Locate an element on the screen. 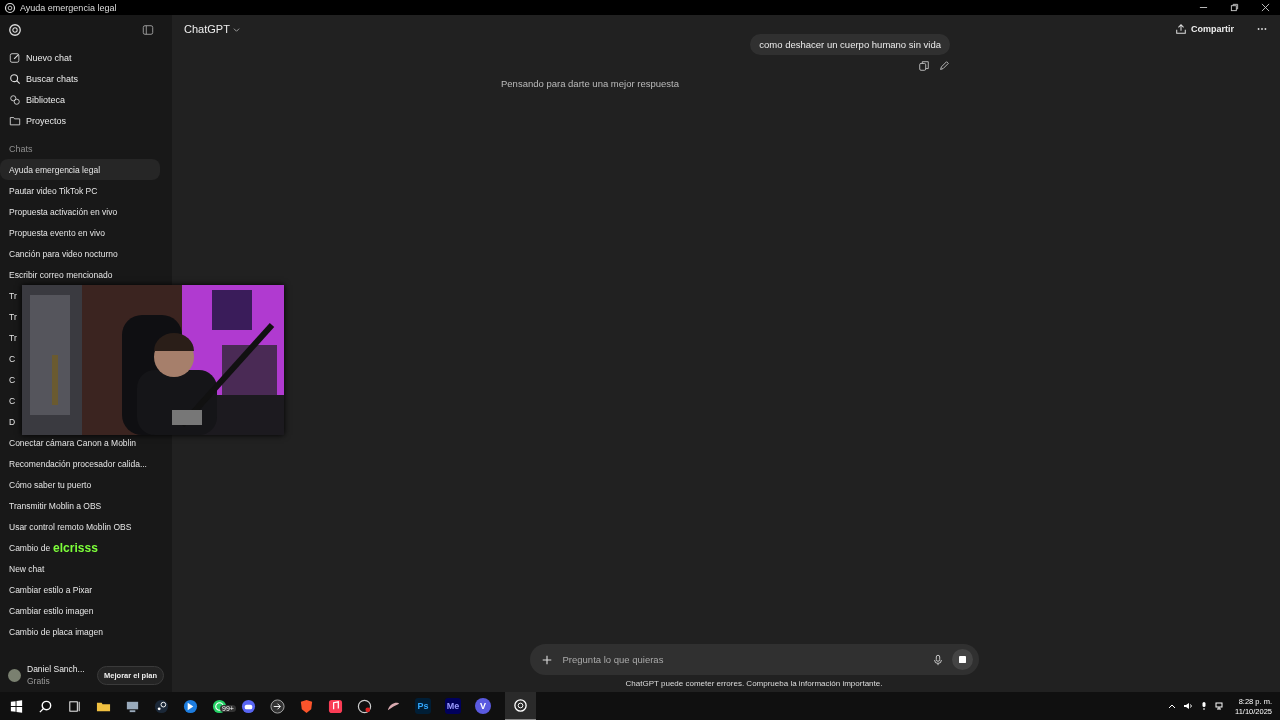 The height and width of the screenshot is (720, 1280). avatar is located at coordinates (14, 675).